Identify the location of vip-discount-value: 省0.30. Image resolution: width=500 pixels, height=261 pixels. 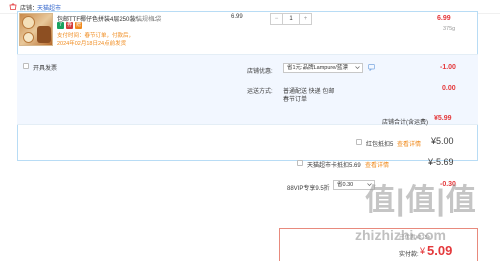
(345, 185).